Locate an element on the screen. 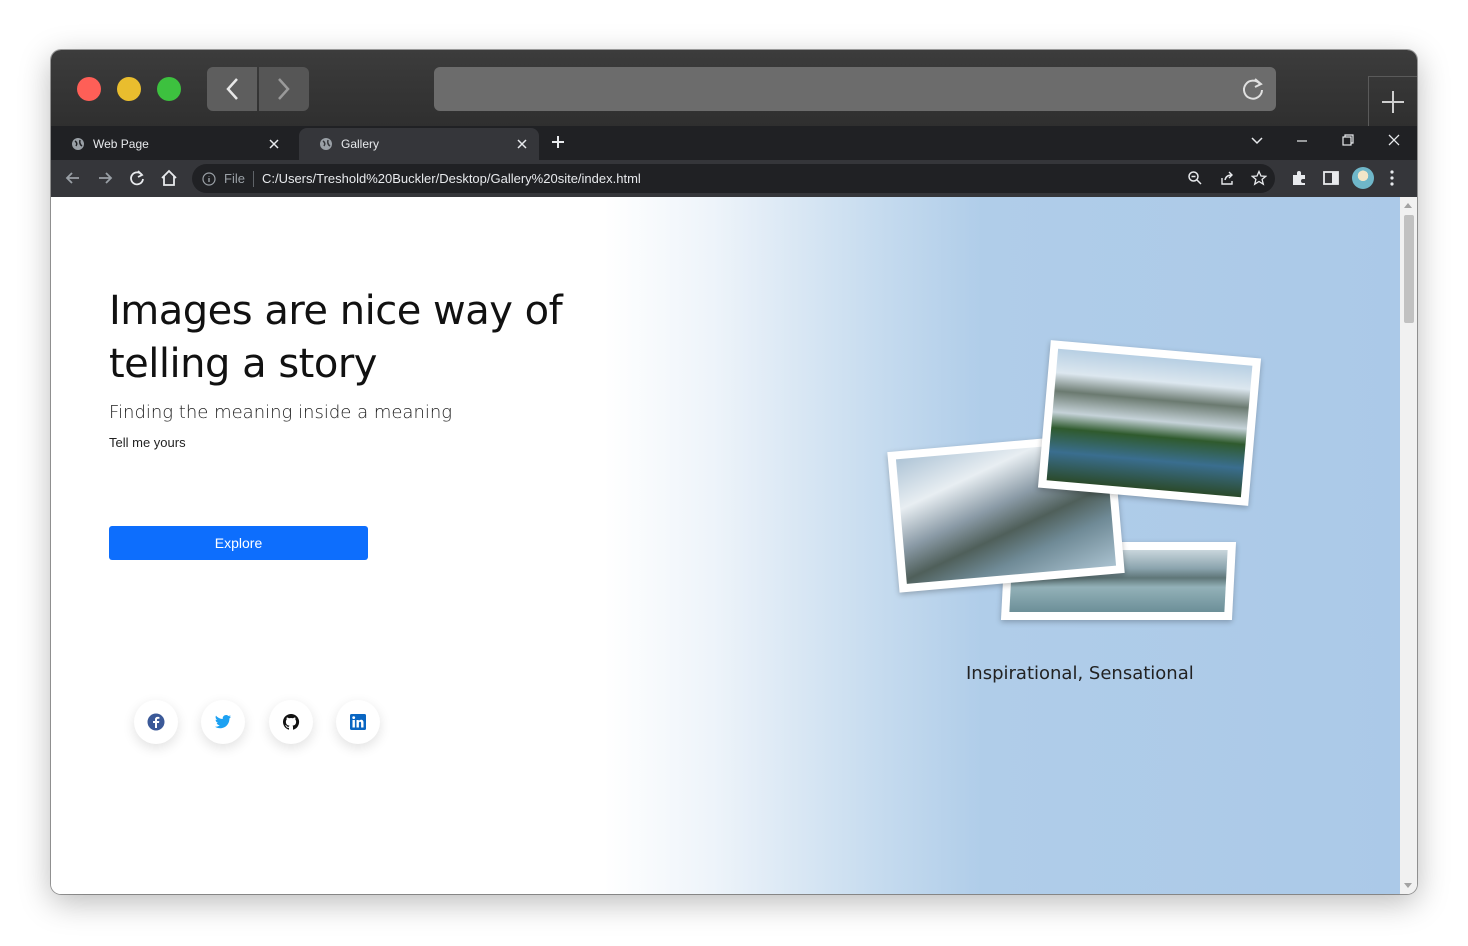  tab-web-page: Web Page is located at coordinates (171, 144).